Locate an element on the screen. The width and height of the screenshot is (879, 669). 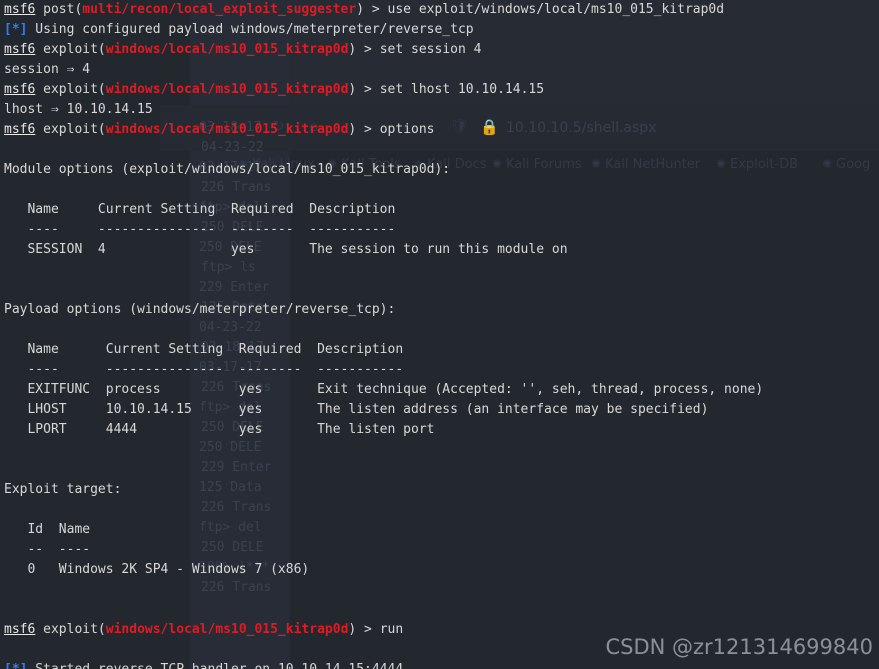
terminal-text-line: Id Name is located at coordinates (439, 530).